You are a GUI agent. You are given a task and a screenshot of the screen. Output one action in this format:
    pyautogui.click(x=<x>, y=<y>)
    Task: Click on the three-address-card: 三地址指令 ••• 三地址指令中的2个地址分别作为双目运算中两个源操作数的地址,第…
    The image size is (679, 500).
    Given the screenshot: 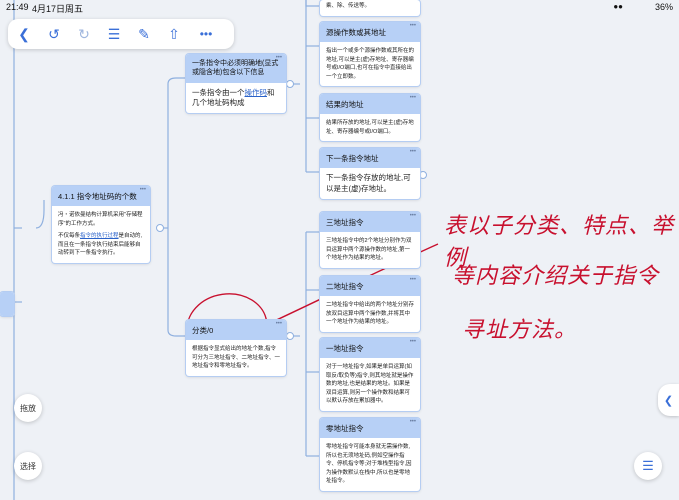 What is the action you would take?
    pyautogui.click(x=370, y=240)
    